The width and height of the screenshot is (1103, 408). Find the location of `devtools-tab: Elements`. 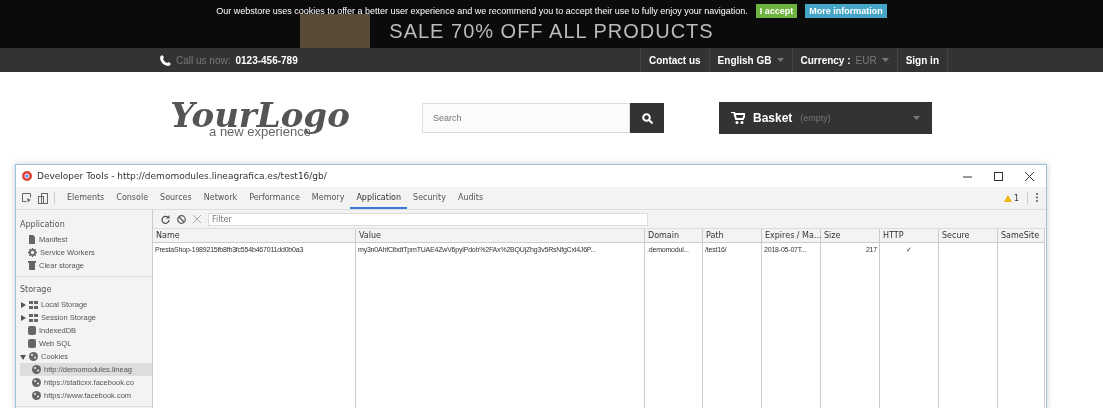

devtools-tab: Elements is located at coordinates (86, 198).